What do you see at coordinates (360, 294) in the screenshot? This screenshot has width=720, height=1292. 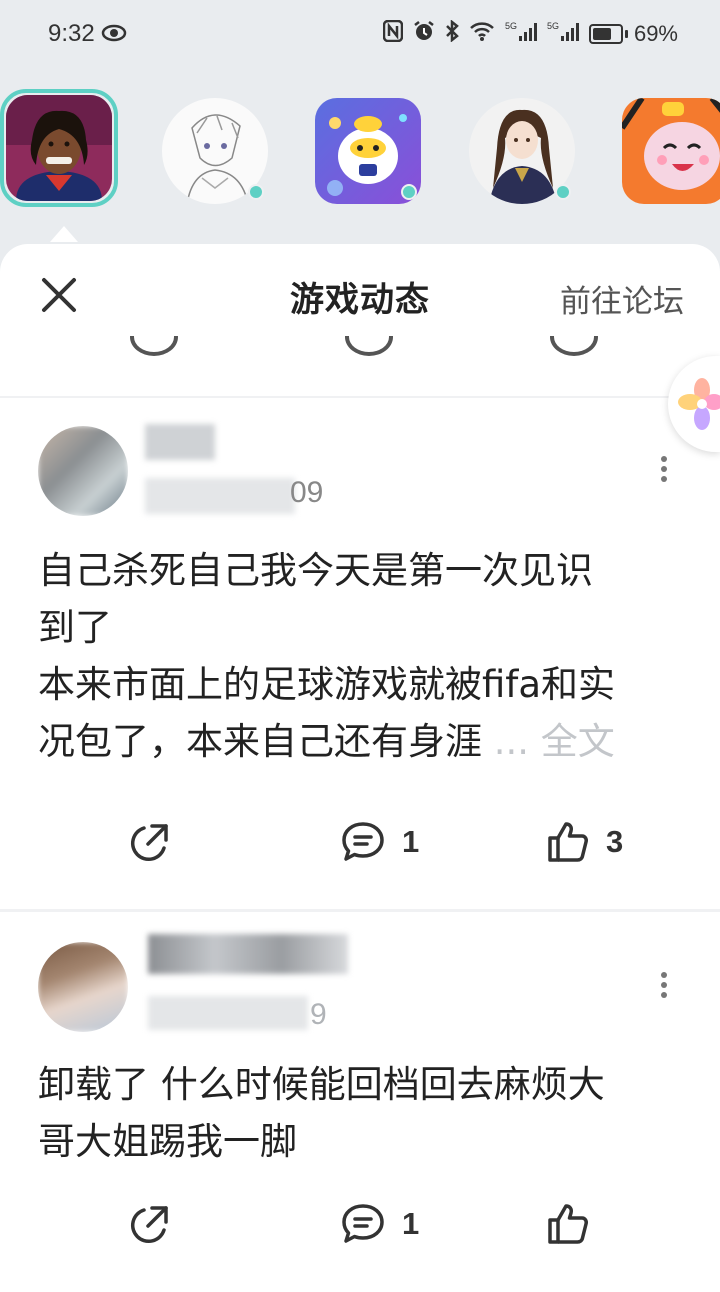 I see `sheet-header: 游戏动态 前往论坛` at bounding box center [360, 294].